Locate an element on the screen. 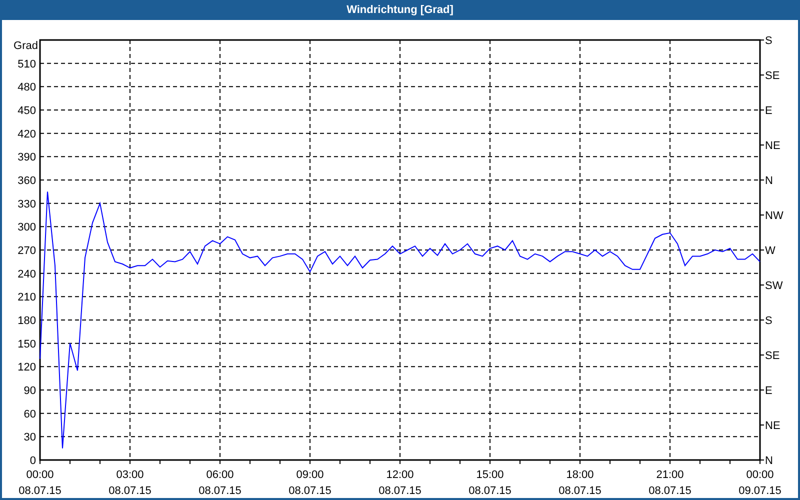 This screenshot has height=500, width=800. axis-tick-label: 21:00 08.07.15 is located at coordinates (670, 483).